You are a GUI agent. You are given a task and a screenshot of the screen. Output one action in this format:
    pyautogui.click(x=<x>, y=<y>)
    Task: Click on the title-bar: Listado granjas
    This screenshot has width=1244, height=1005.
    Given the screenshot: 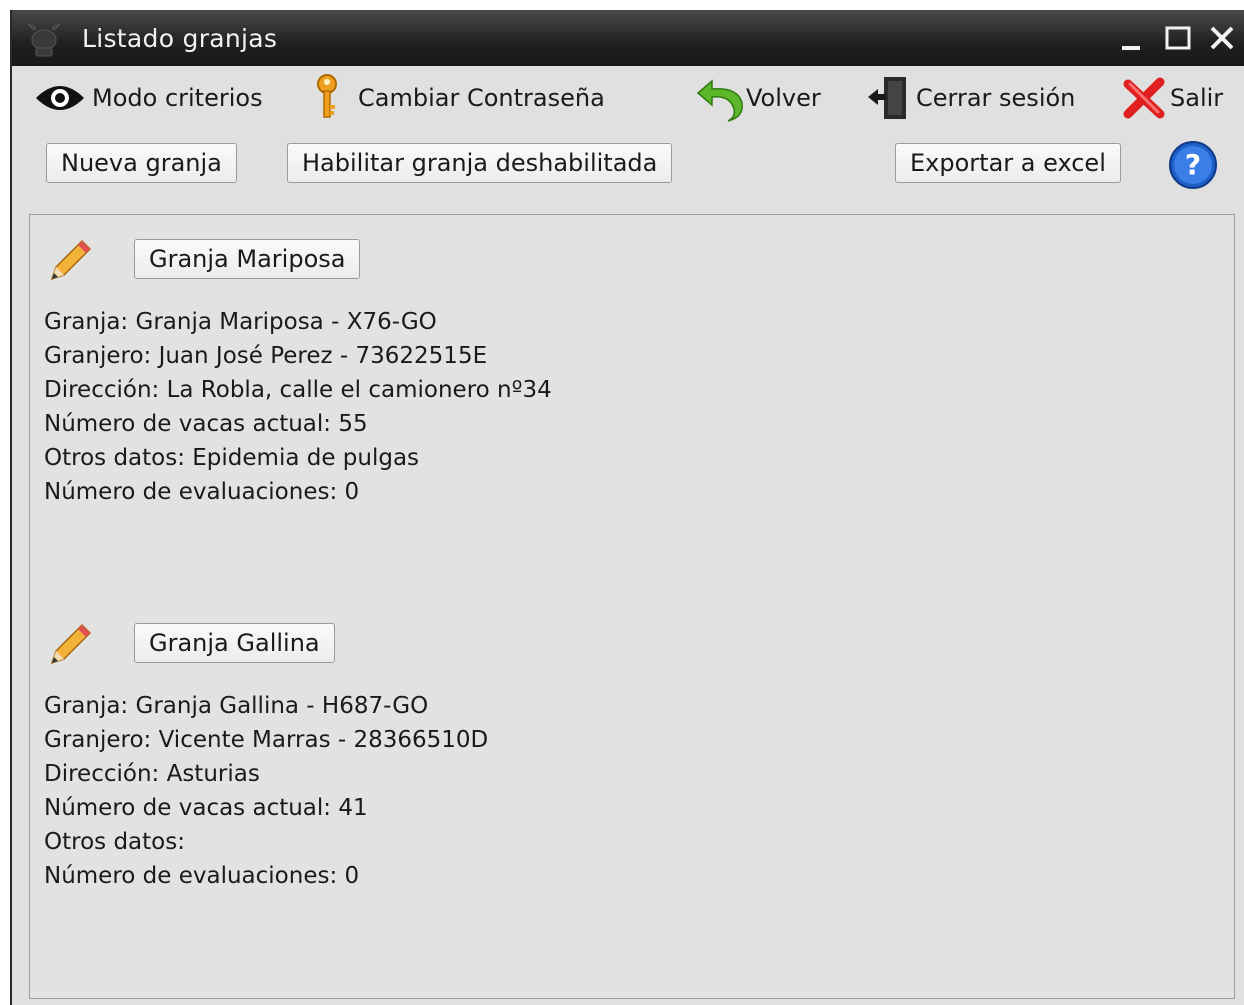 What is the action you would take?
    pyautogui.click(x=628, y=38)
    